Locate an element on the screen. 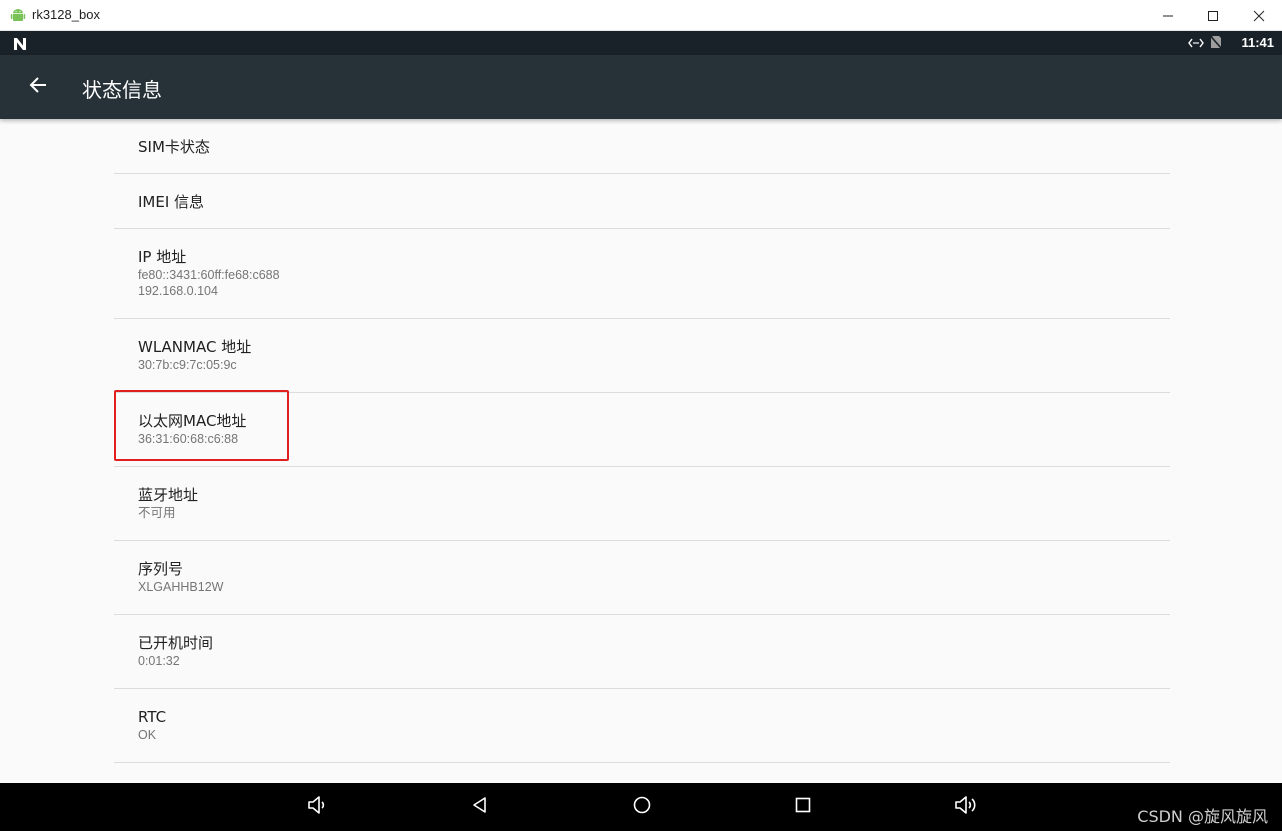  close-icon is located at coordinates (1259, 16).